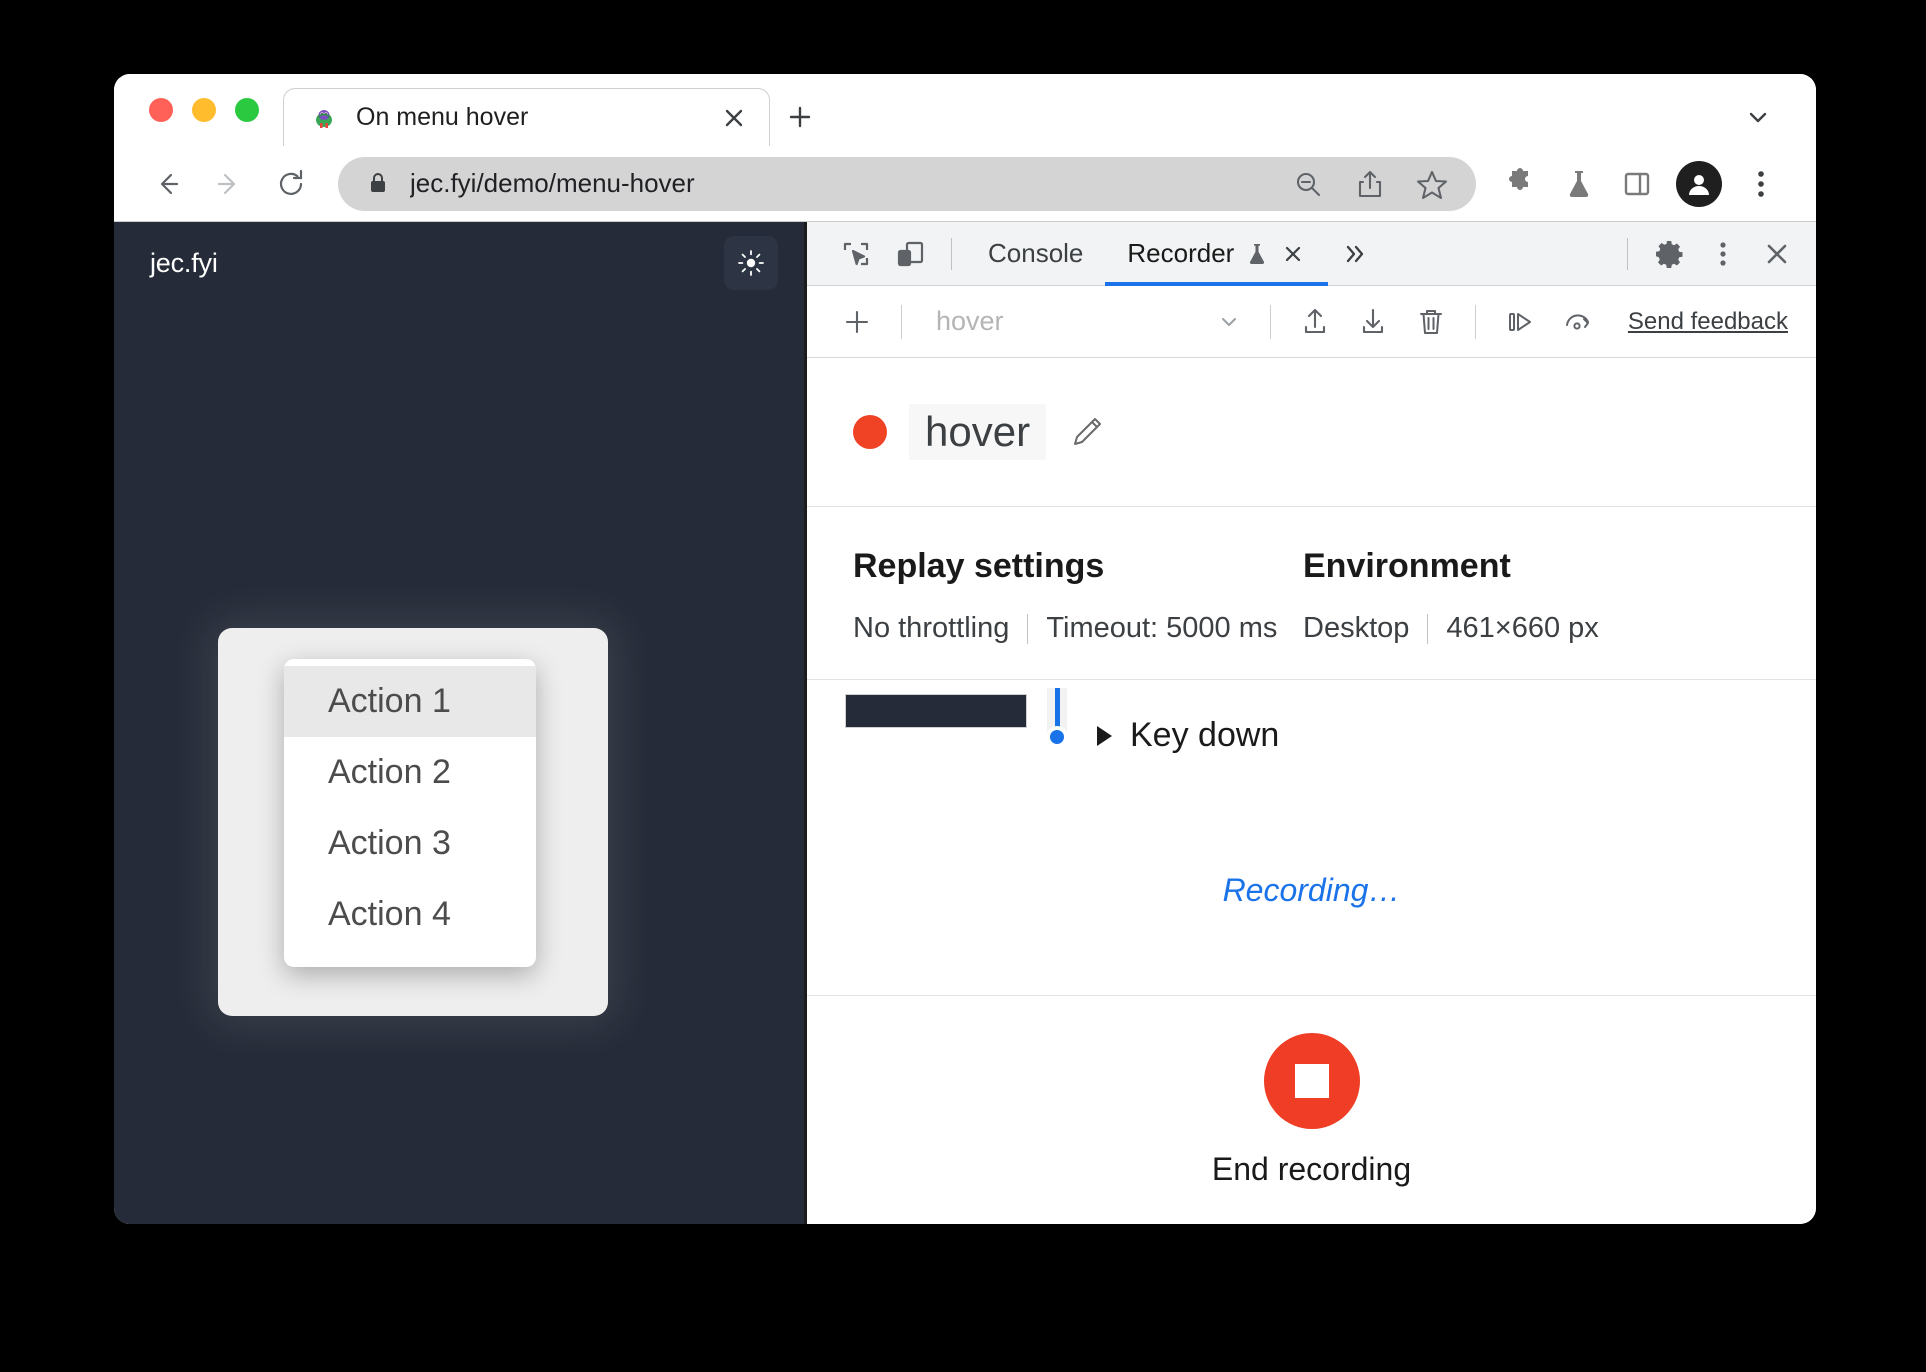 This screenshot has width=1926, height=1372. I want to click on recording-name: hover, so click(978, 432).